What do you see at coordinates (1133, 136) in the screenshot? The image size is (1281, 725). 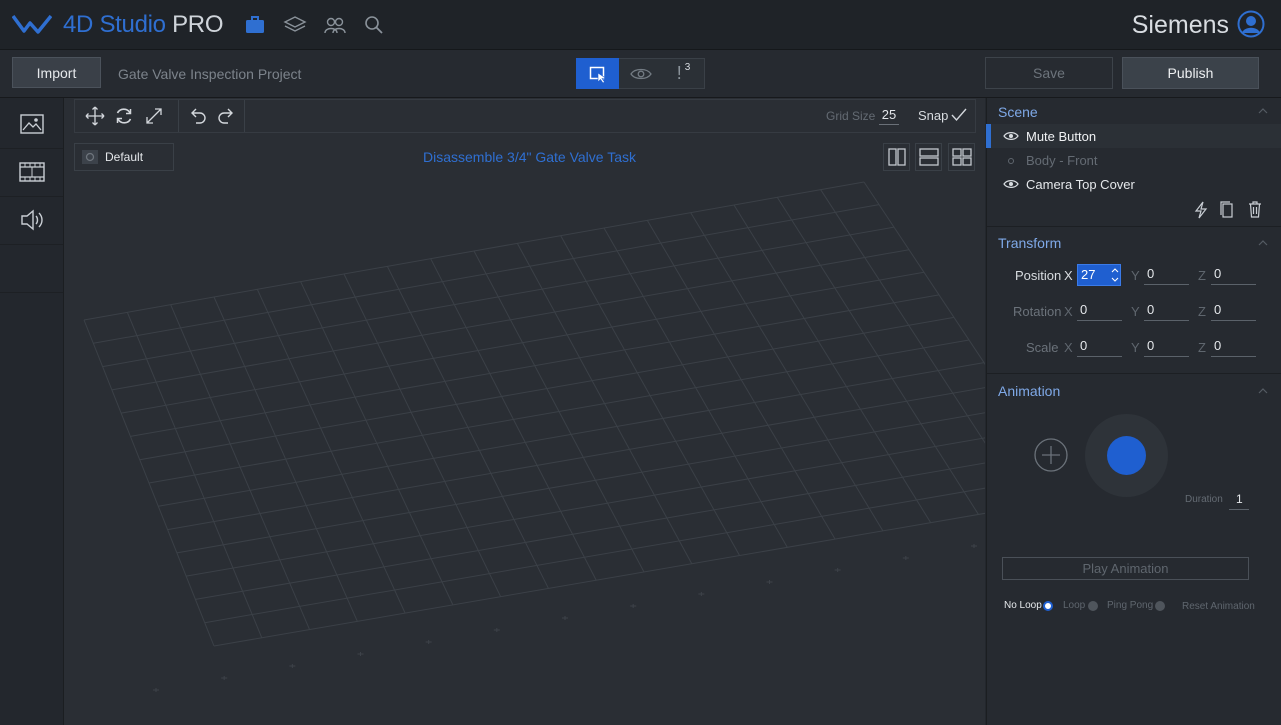 I see `scene-item-mute-button: Mute Button` at bounding box center [1133, 136].